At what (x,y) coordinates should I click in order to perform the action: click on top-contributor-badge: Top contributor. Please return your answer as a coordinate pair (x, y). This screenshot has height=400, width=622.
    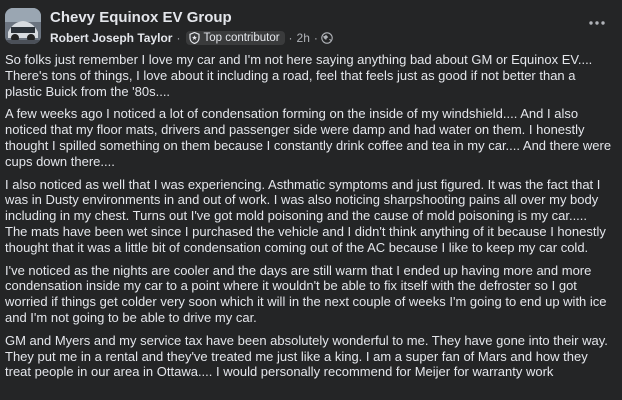
    Looking at the image, I should click on (235, 38).